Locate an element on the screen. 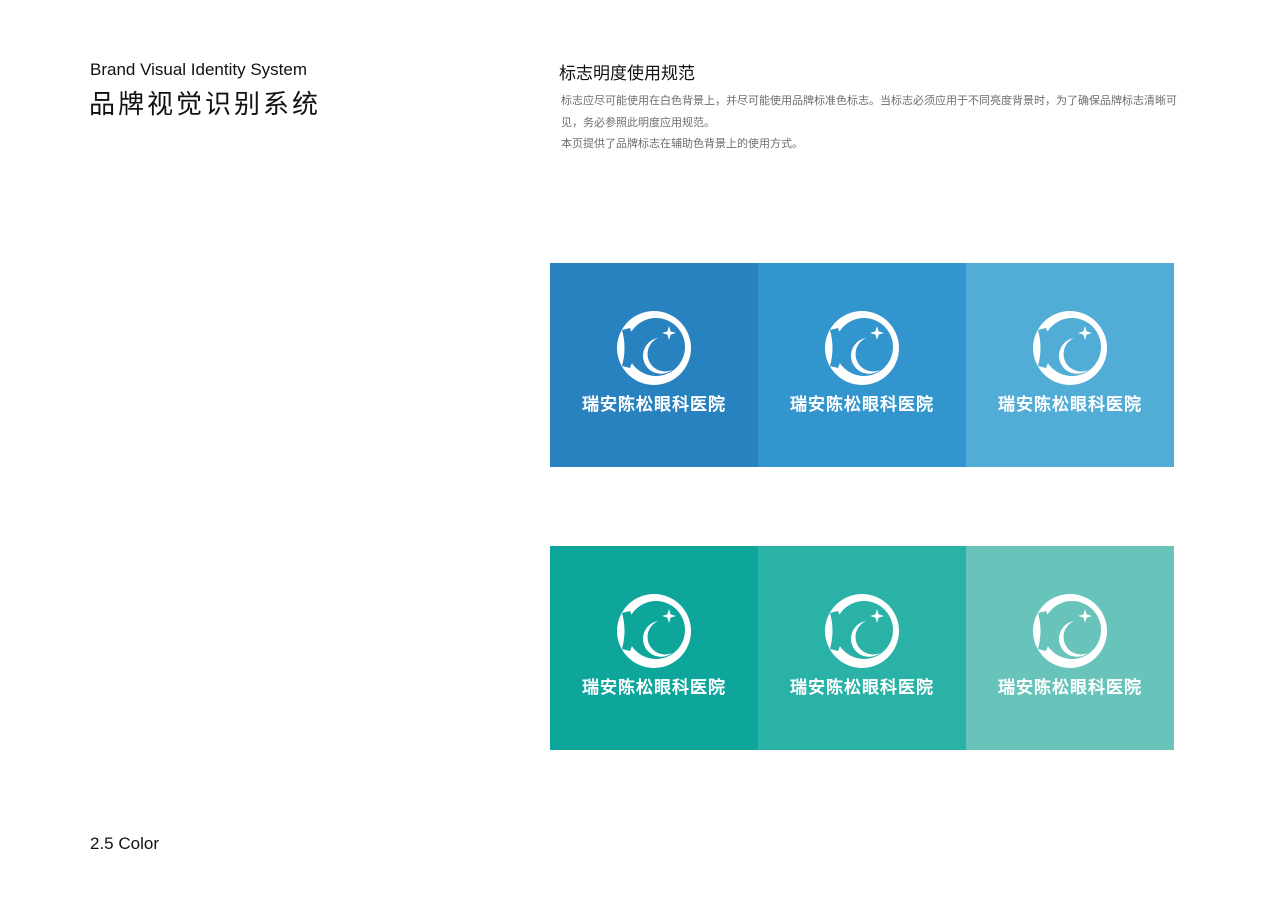 This screenshot has height=905, width=1280. brand-title-en: Brand Visual Identity System is located at coordinates (199, 69).